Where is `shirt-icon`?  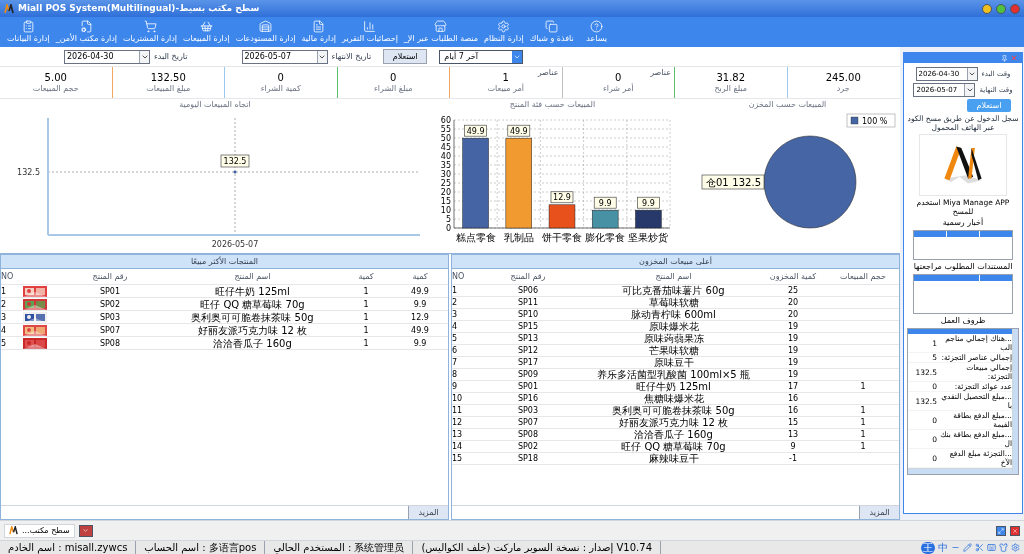
shirt-icon is located at coordinates (1003, 547).